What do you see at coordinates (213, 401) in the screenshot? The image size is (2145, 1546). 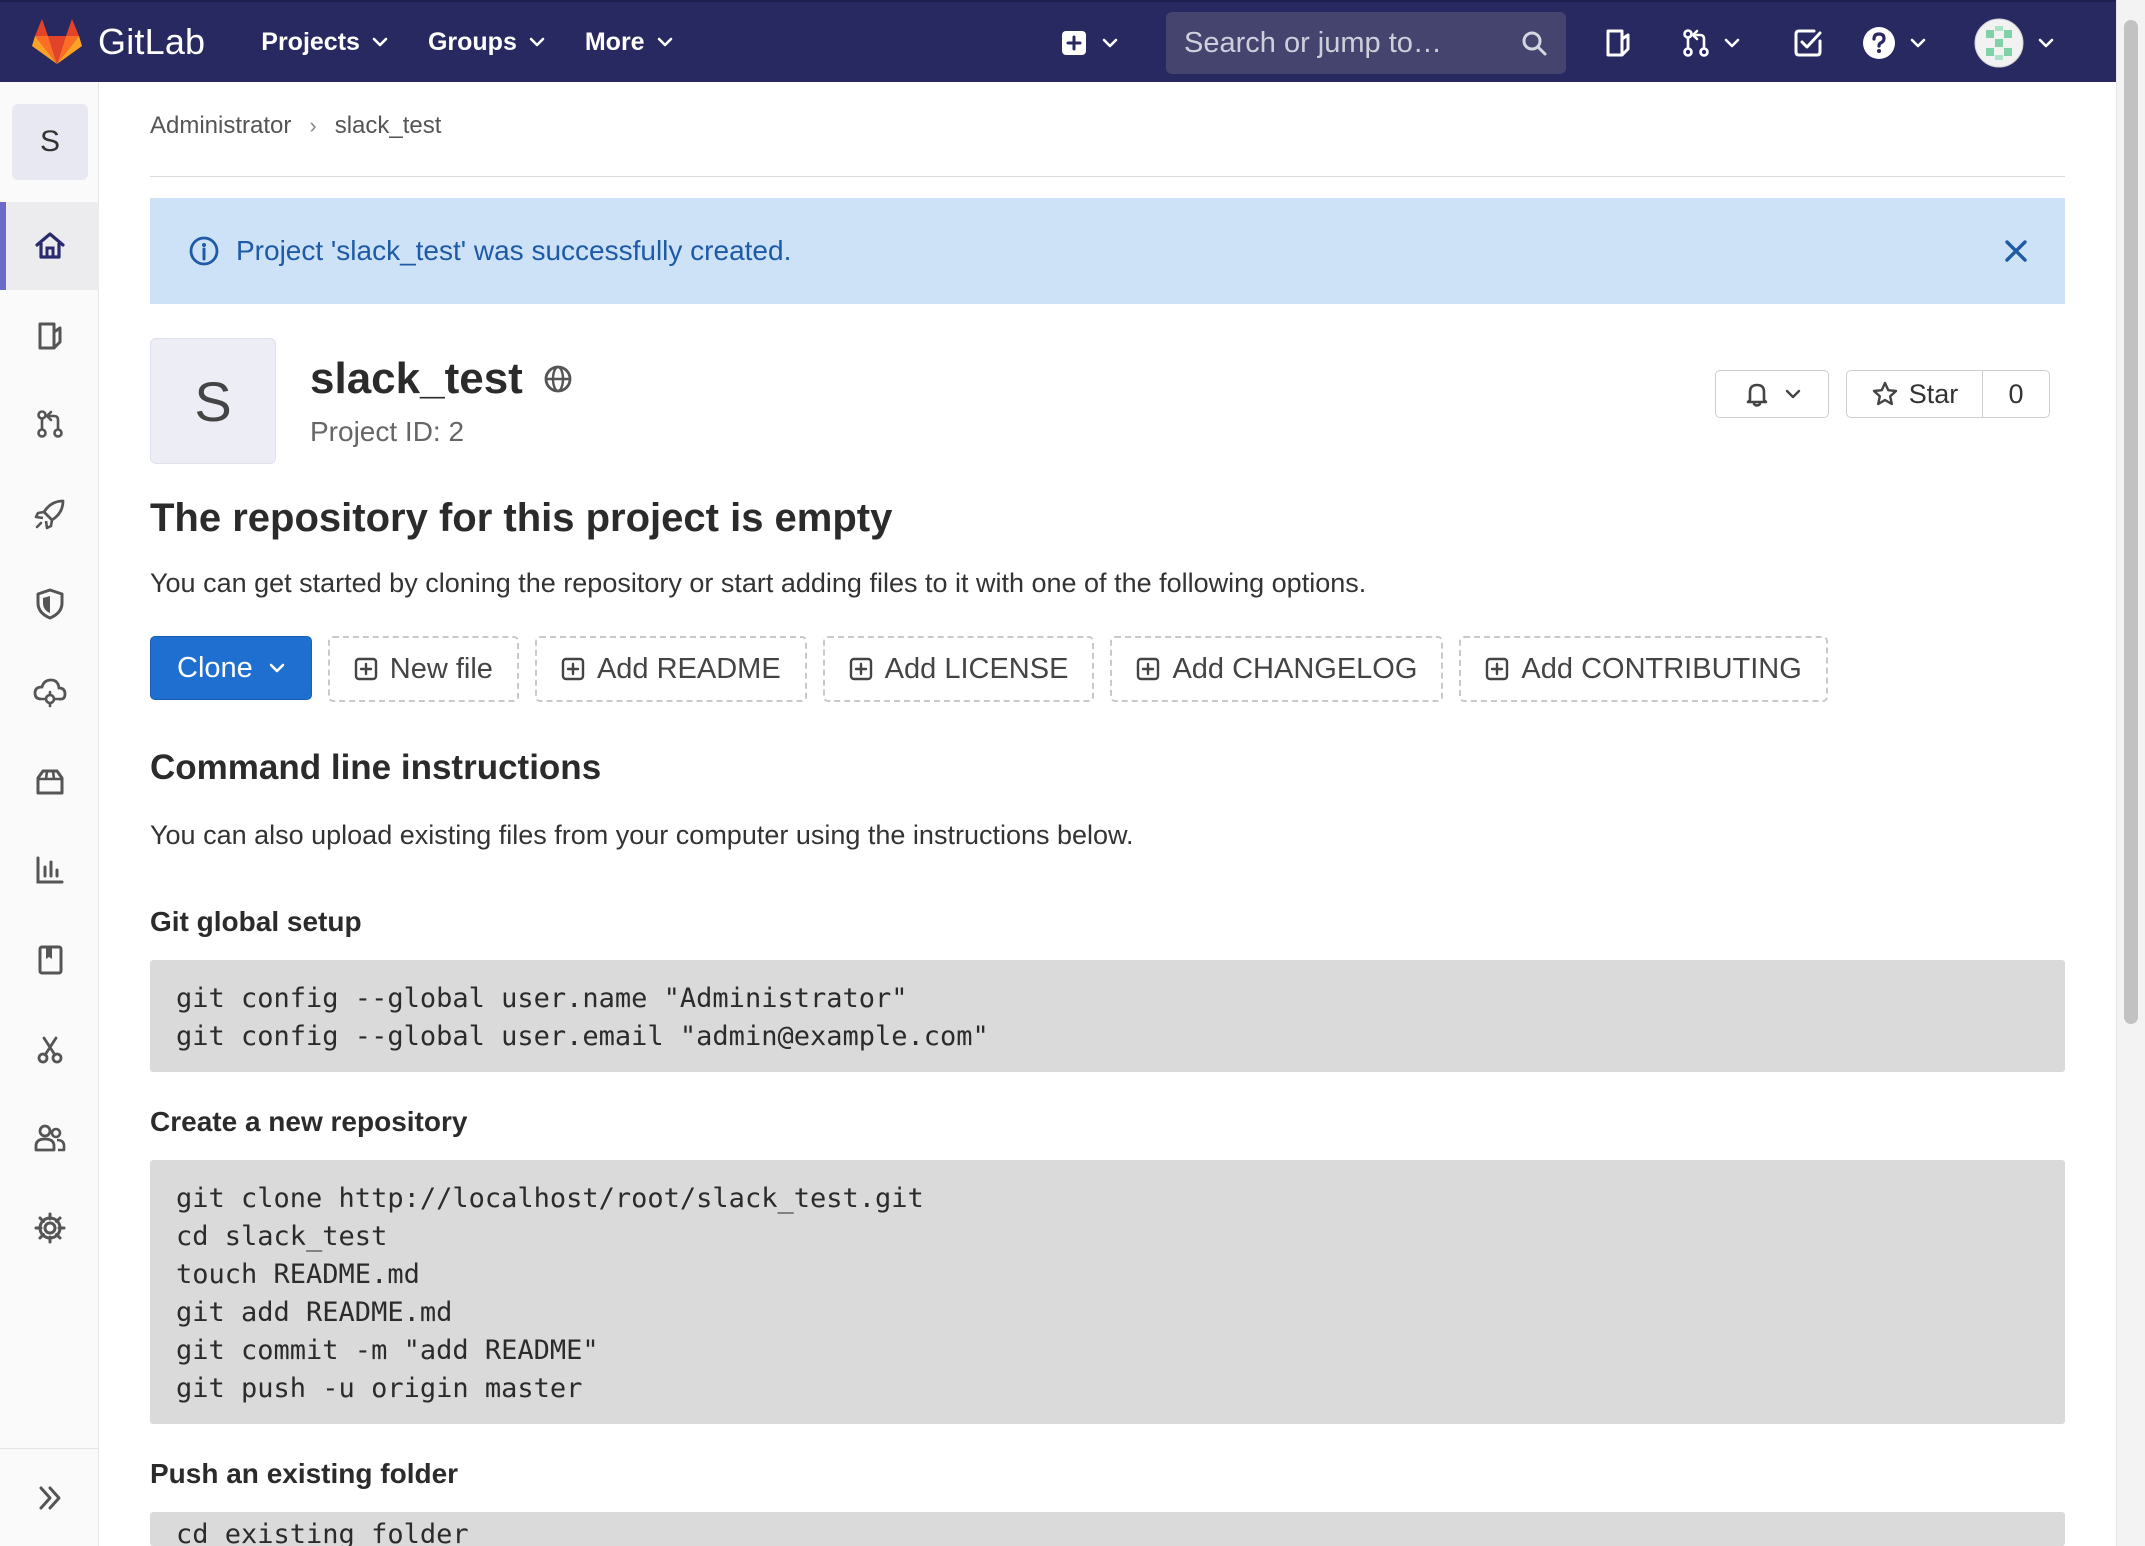 I see `project-avatar: S` at bounding box center [213, 401].